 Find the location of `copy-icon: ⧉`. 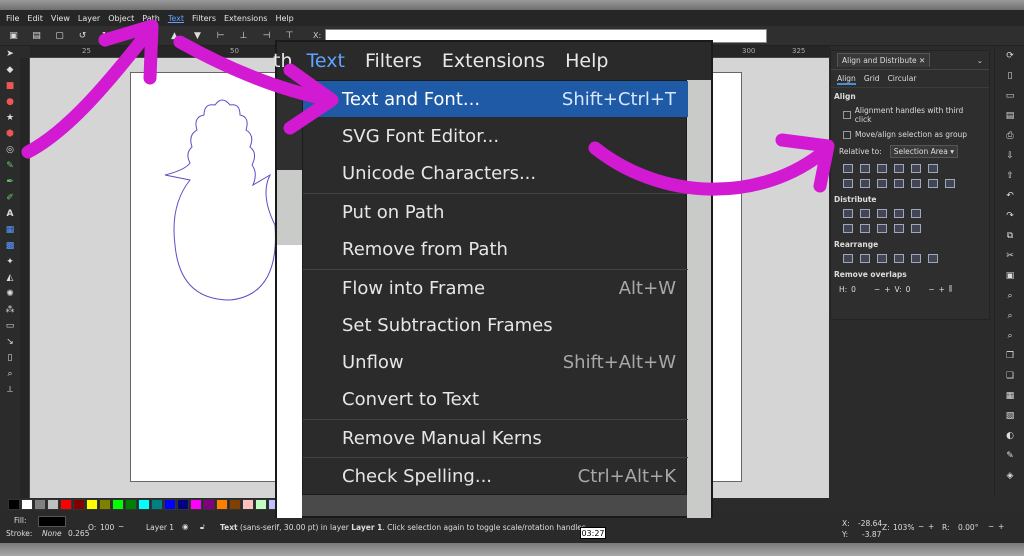

copy-icon: ⧉ is located at coordinates (1009, 236).